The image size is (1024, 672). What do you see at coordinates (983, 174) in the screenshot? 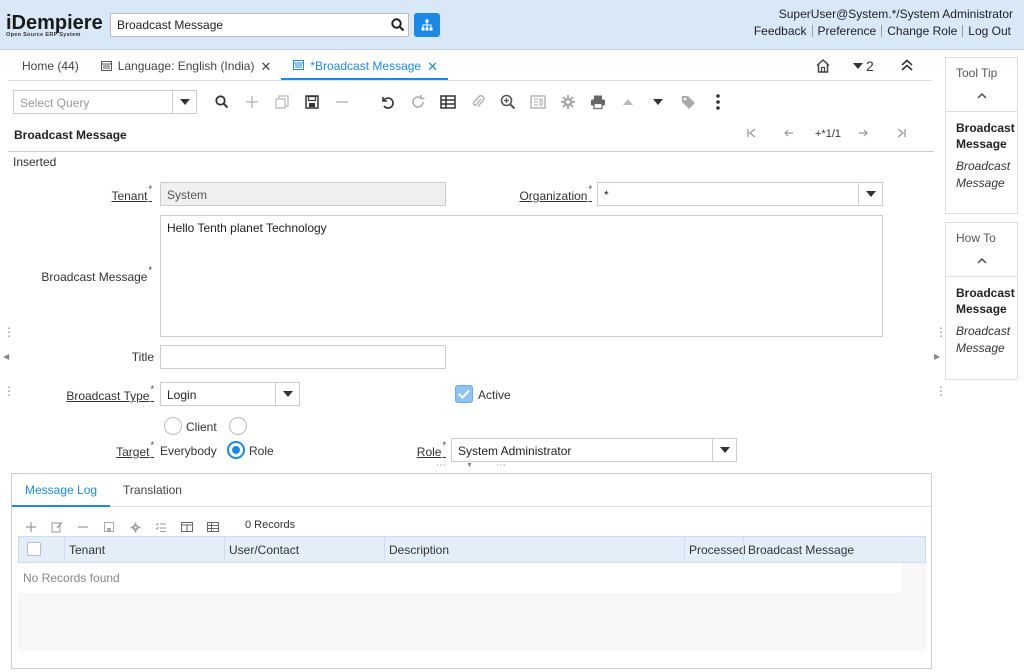
I see `tooltip-text: Broadcast Message` at bounding box center [983, 174].